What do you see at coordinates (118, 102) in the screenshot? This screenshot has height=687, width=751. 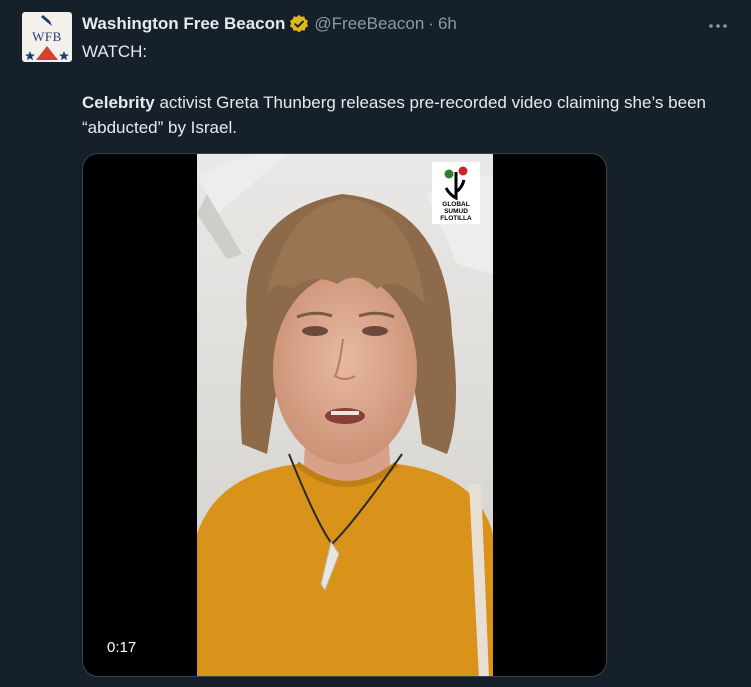 I see `tweet-body-bold: Celebrity` at bounding box center [118, 102].